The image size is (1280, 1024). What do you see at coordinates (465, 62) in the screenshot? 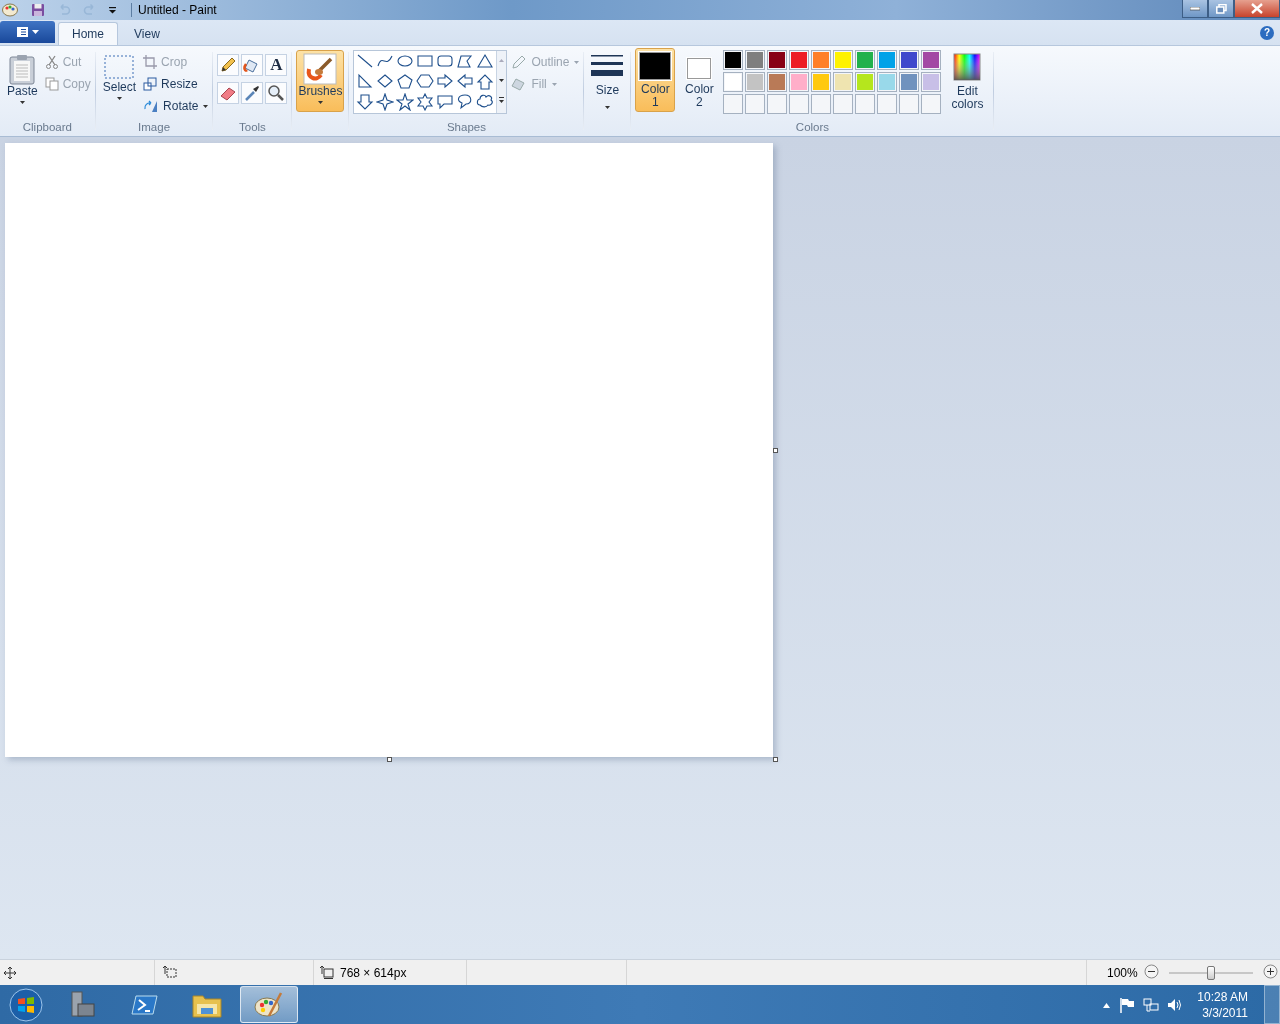
I see `polygon-shape-icon` at bounding box center [465, 62].